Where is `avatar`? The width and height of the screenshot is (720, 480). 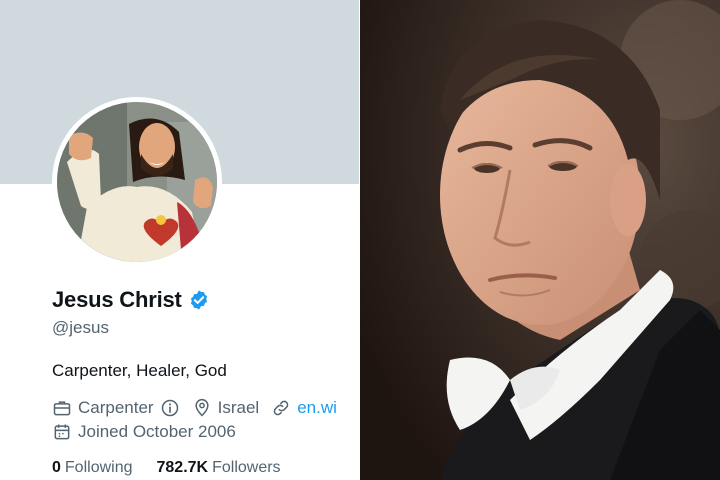 avatar is located at coordinates (137, 182).